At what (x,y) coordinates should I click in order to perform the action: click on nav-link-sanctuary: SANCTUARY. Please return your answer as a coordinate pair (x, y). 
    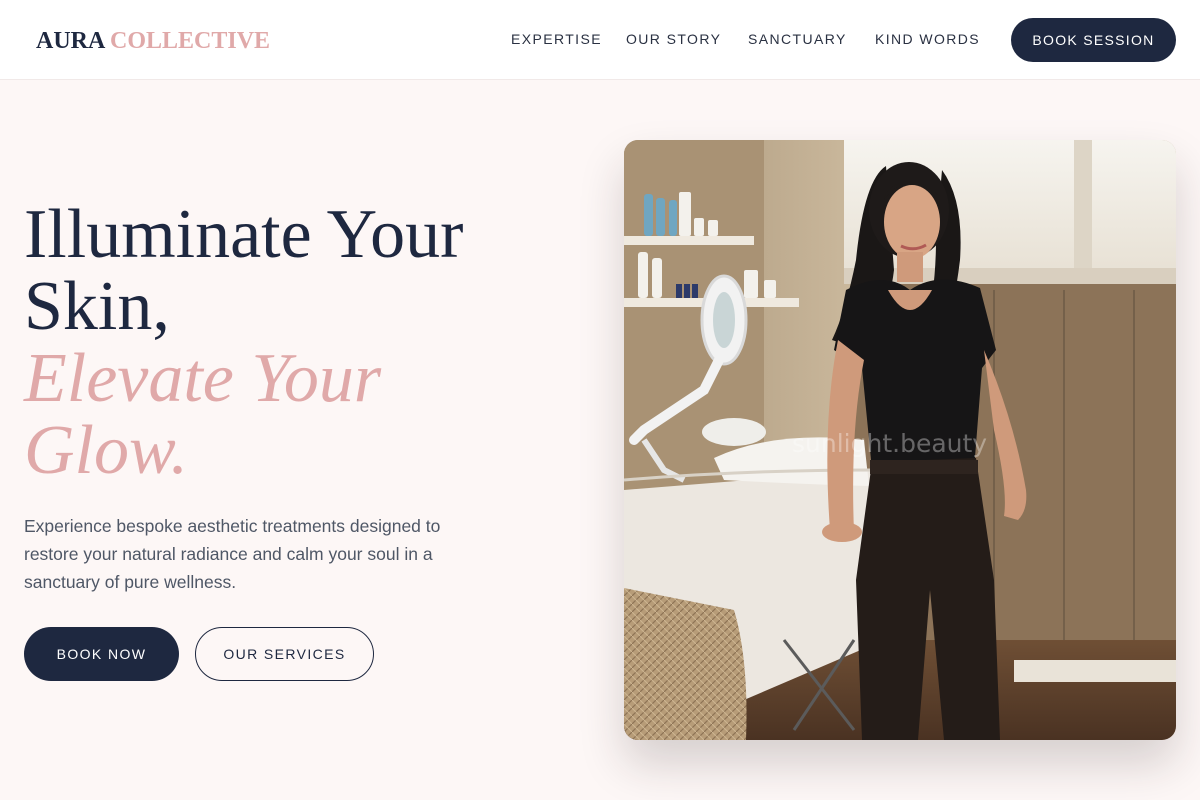
    Looking at the image, I should click on (797, 39).